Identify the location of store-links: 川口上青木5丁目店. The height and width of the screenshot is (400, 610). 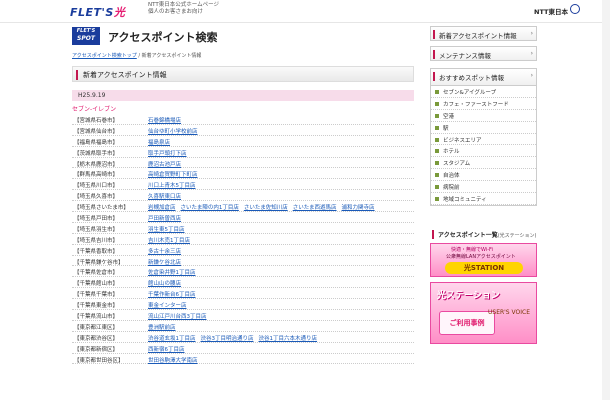
(174, 185).